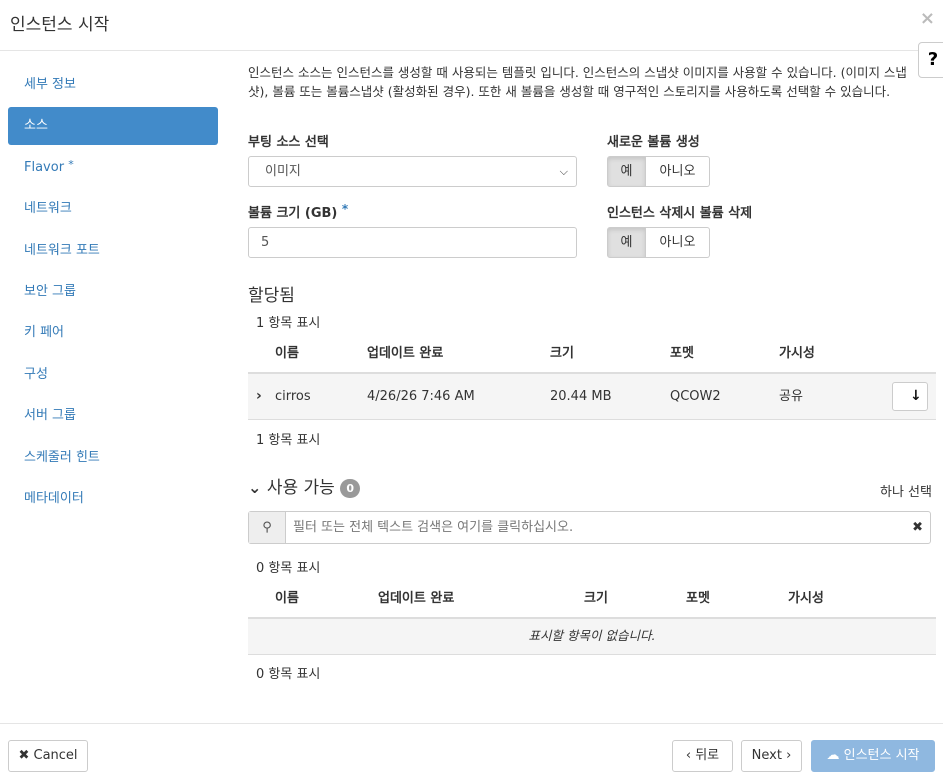 Image resolution: width=943 pixels, height=781 pixels. Describe the element at coordinates (113, 209) in the screenshot. I see `nav-item-networks: 네트워크` at that location.